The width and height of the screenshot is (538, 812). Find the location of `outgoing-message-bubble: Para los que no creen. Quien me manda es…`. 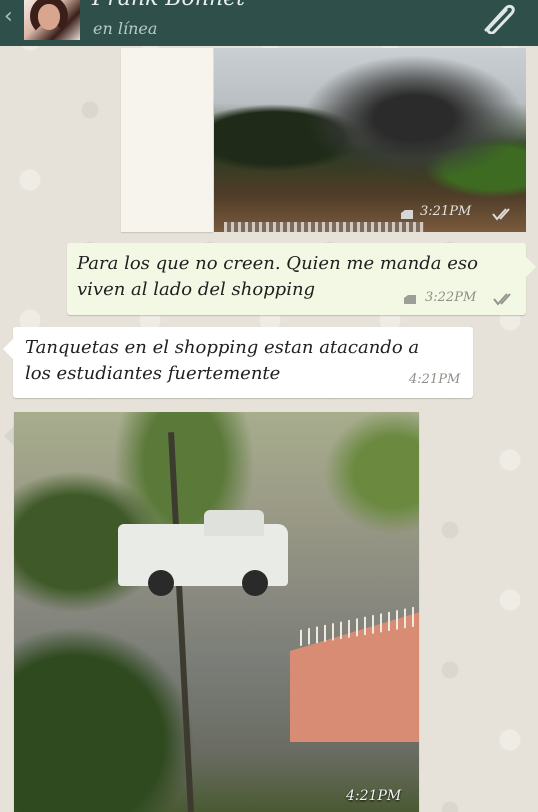

outgoing-message-bubble: Para los que no creen. Quien me manda es… is located at coordinates (301, 279).